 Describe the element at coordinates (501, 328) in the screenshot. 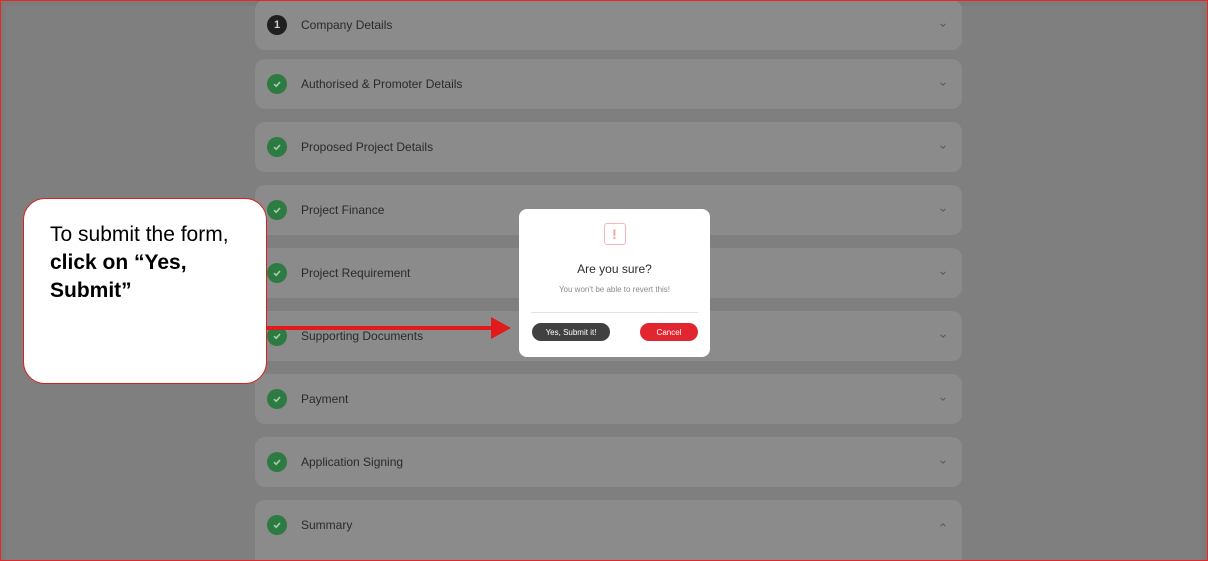

I see `arrow-right-icon` at that location.